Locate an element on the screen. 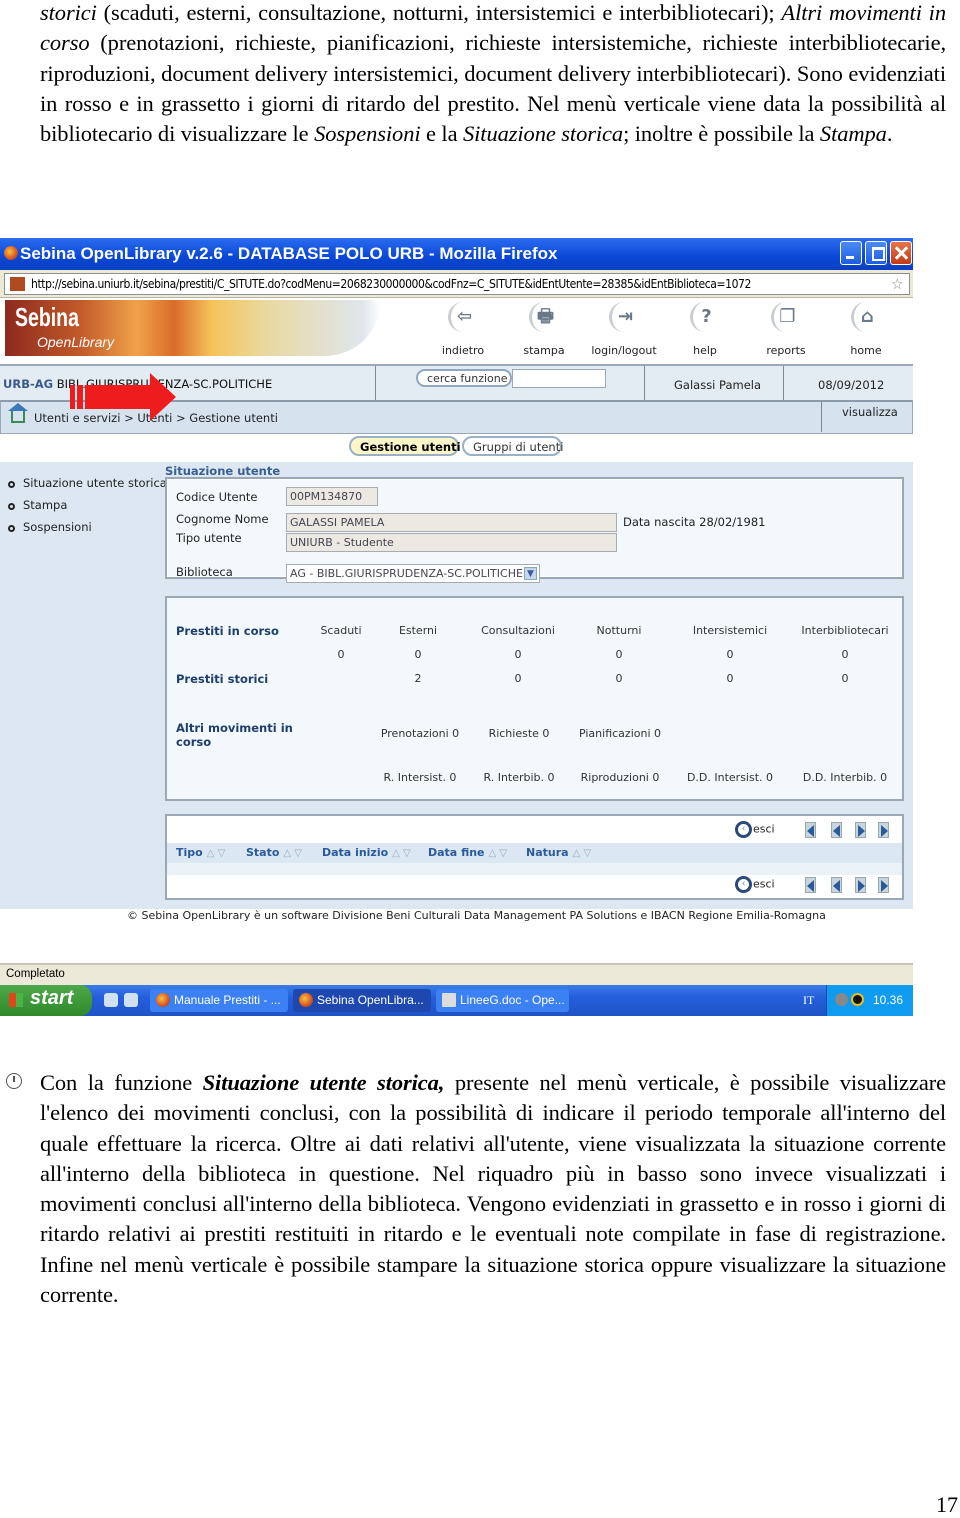 The height and width of the screenshot is (1518, 960). nome-field: GALASSI PAMELA is located at coordinates (451, 522).